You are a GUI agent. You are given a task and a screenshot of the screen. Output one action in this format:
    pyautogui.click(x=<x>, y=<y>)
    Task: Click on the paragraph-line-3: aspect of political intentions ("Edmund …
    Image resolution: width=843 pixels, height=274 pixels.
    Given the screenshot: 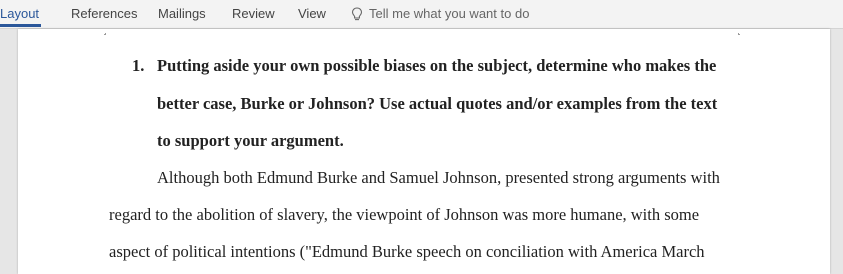 What is the action you would take?
    pyautogui.click(x=407, y=251)
    